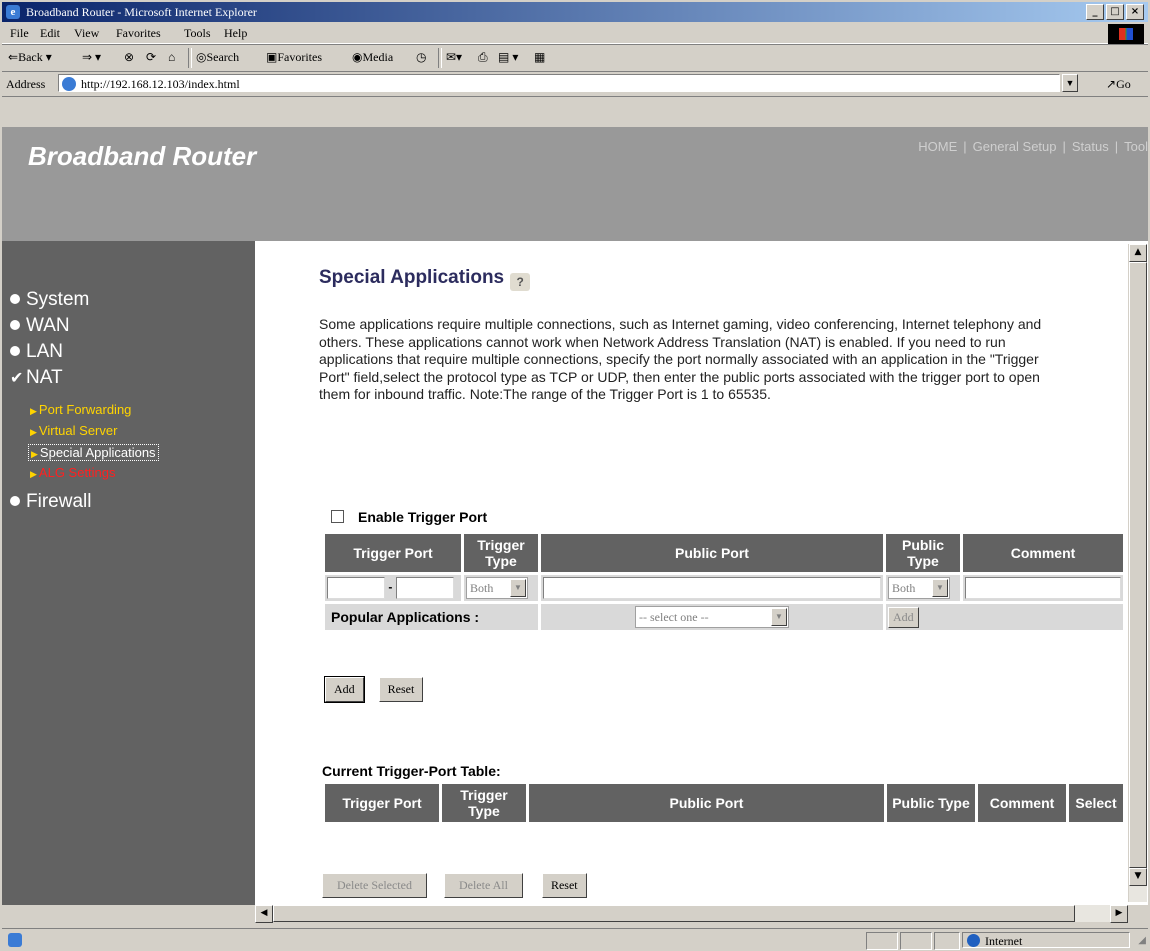  What do you see at coordinates (91, 57) in the screenshot?
I see `forward-button: ⇒ ▾` at bounding box center [91, 57].